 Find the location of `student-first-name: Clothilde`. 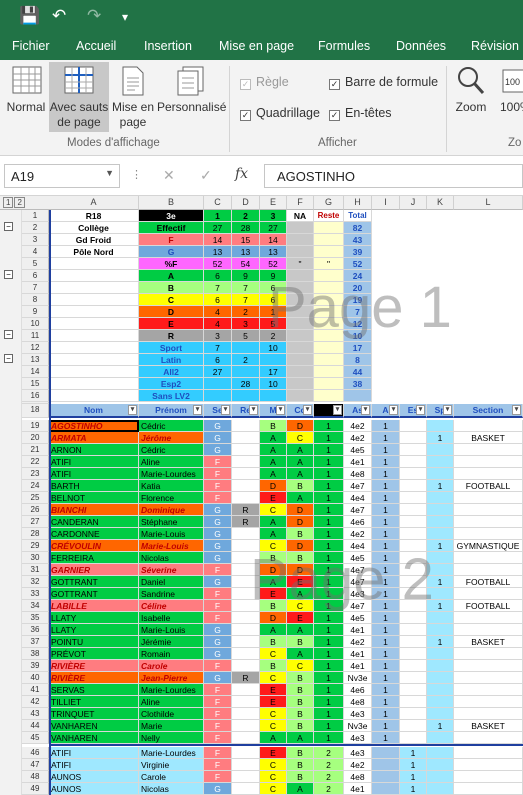

student-first-name: Clothilde is located at coordinates (171, 714).